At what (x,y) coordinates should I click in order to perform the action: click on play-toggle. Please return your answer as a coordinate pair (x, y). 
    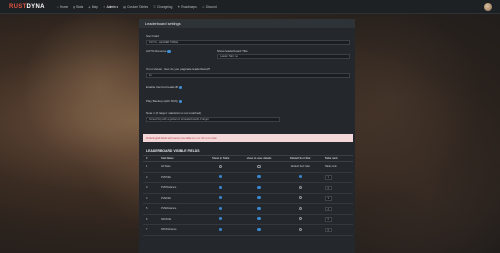
    Looking at the image, I should click on (180, 101).